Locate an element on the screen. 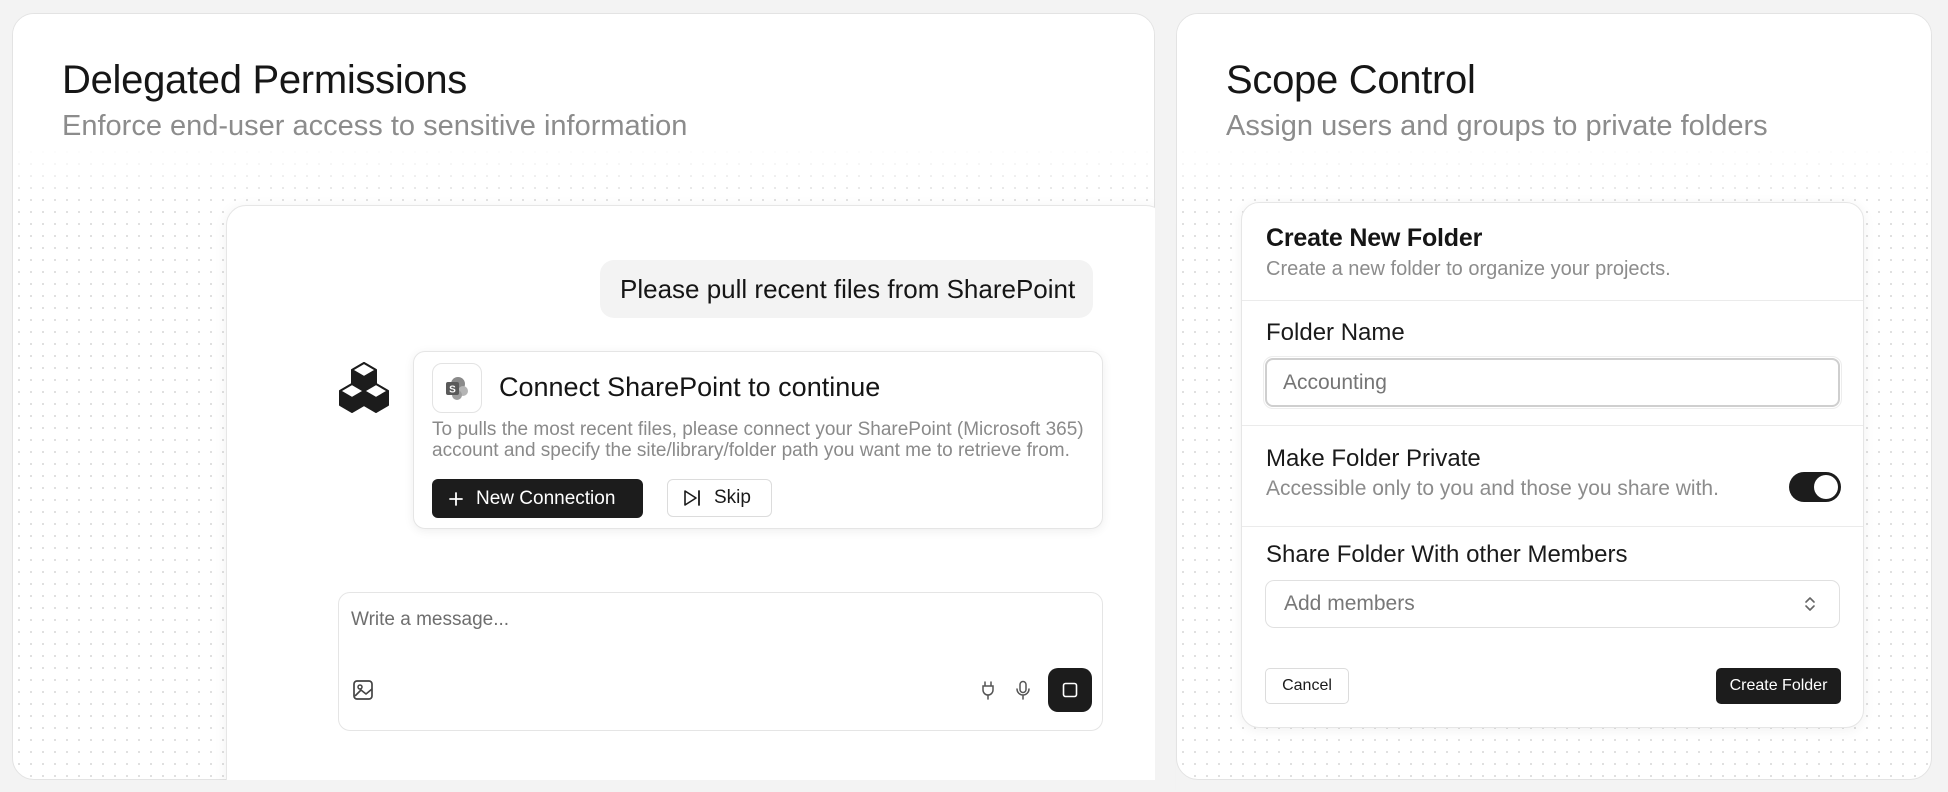  stop-square-icon is located at coordinates (1070, 690).